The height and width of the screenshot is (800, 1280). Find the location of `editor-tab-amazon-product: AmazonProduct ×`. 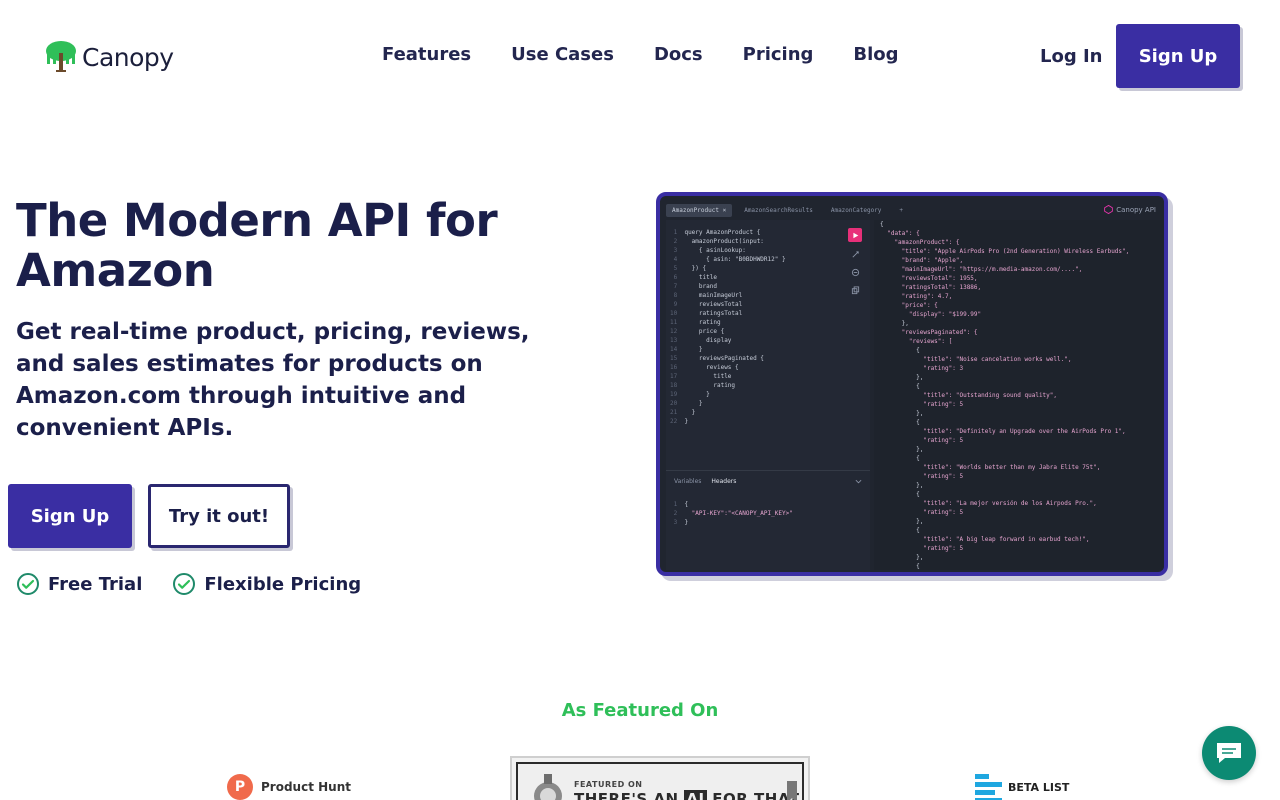

editor-tab-amazon-product: AmazonProduct × is located at coordinates (699, 210).